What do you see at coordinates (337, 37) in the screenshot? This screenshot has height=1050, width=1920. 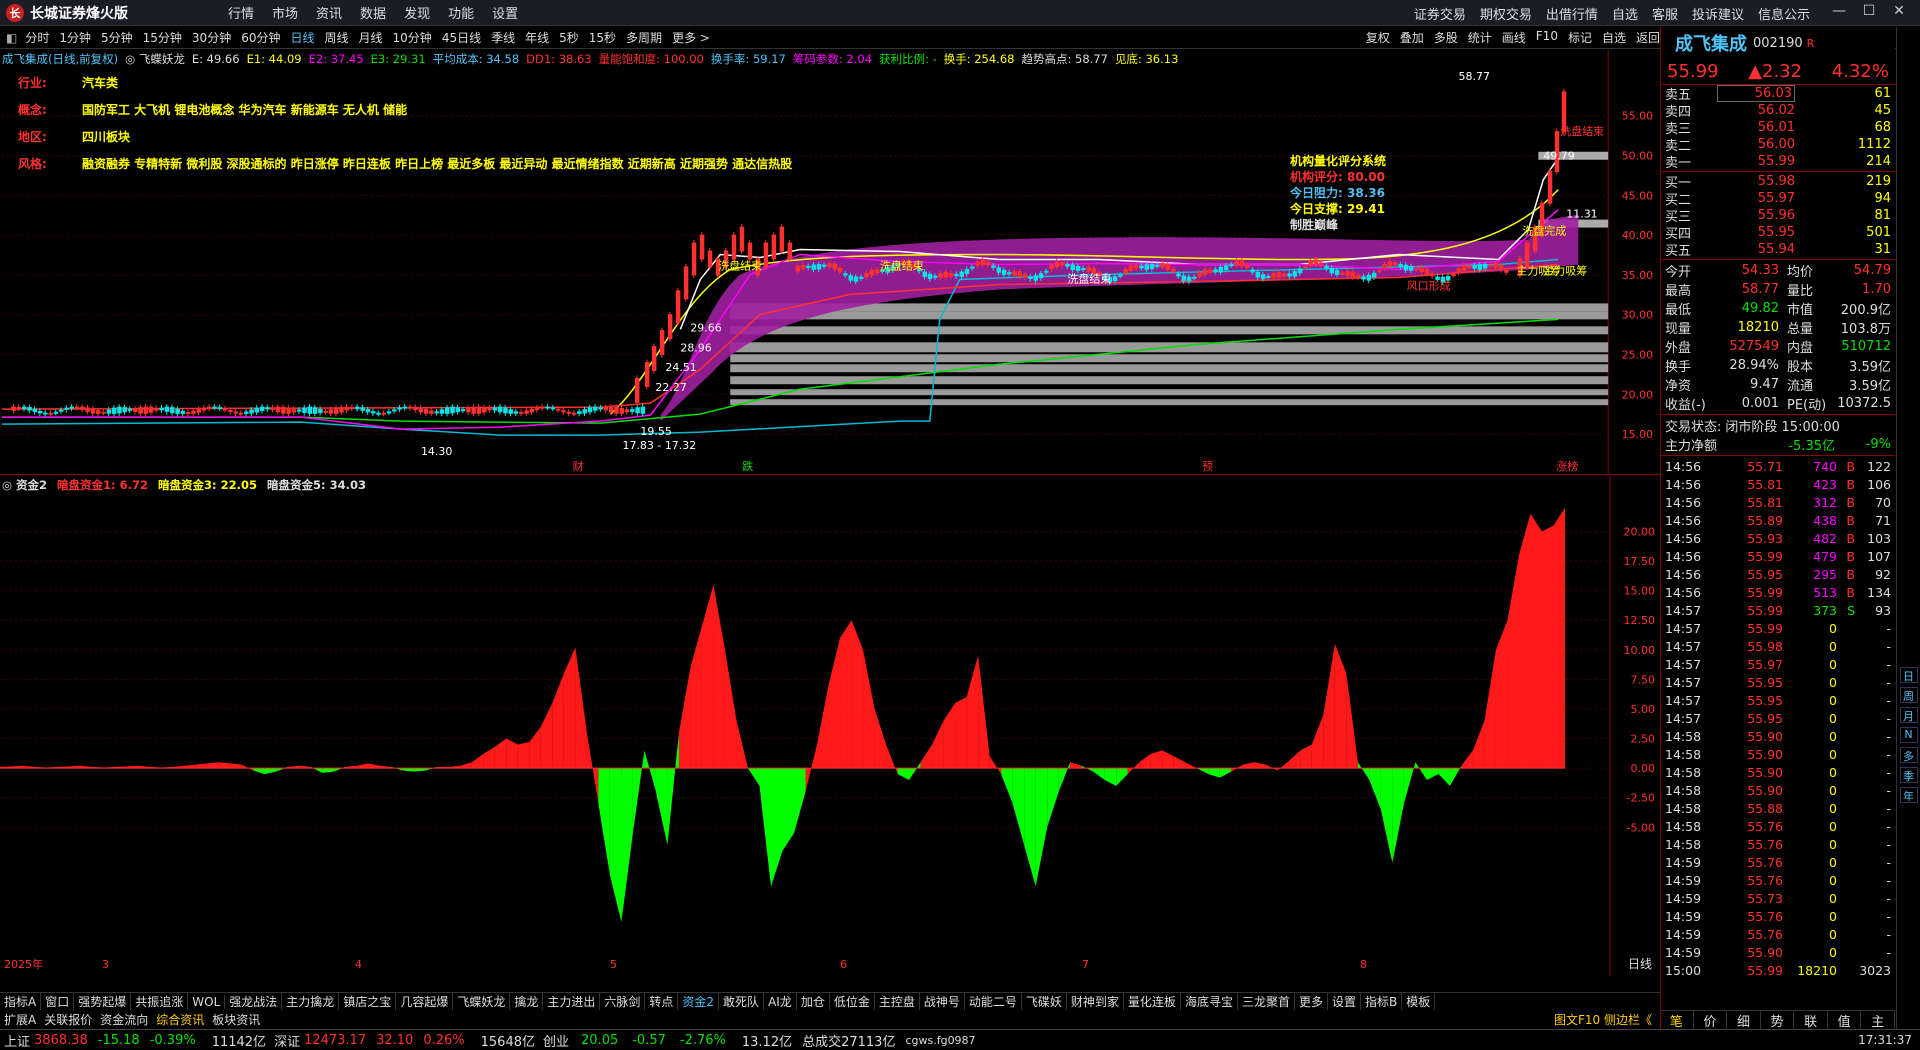 I see `period-7: 周线` at bounding box center [337, 37].